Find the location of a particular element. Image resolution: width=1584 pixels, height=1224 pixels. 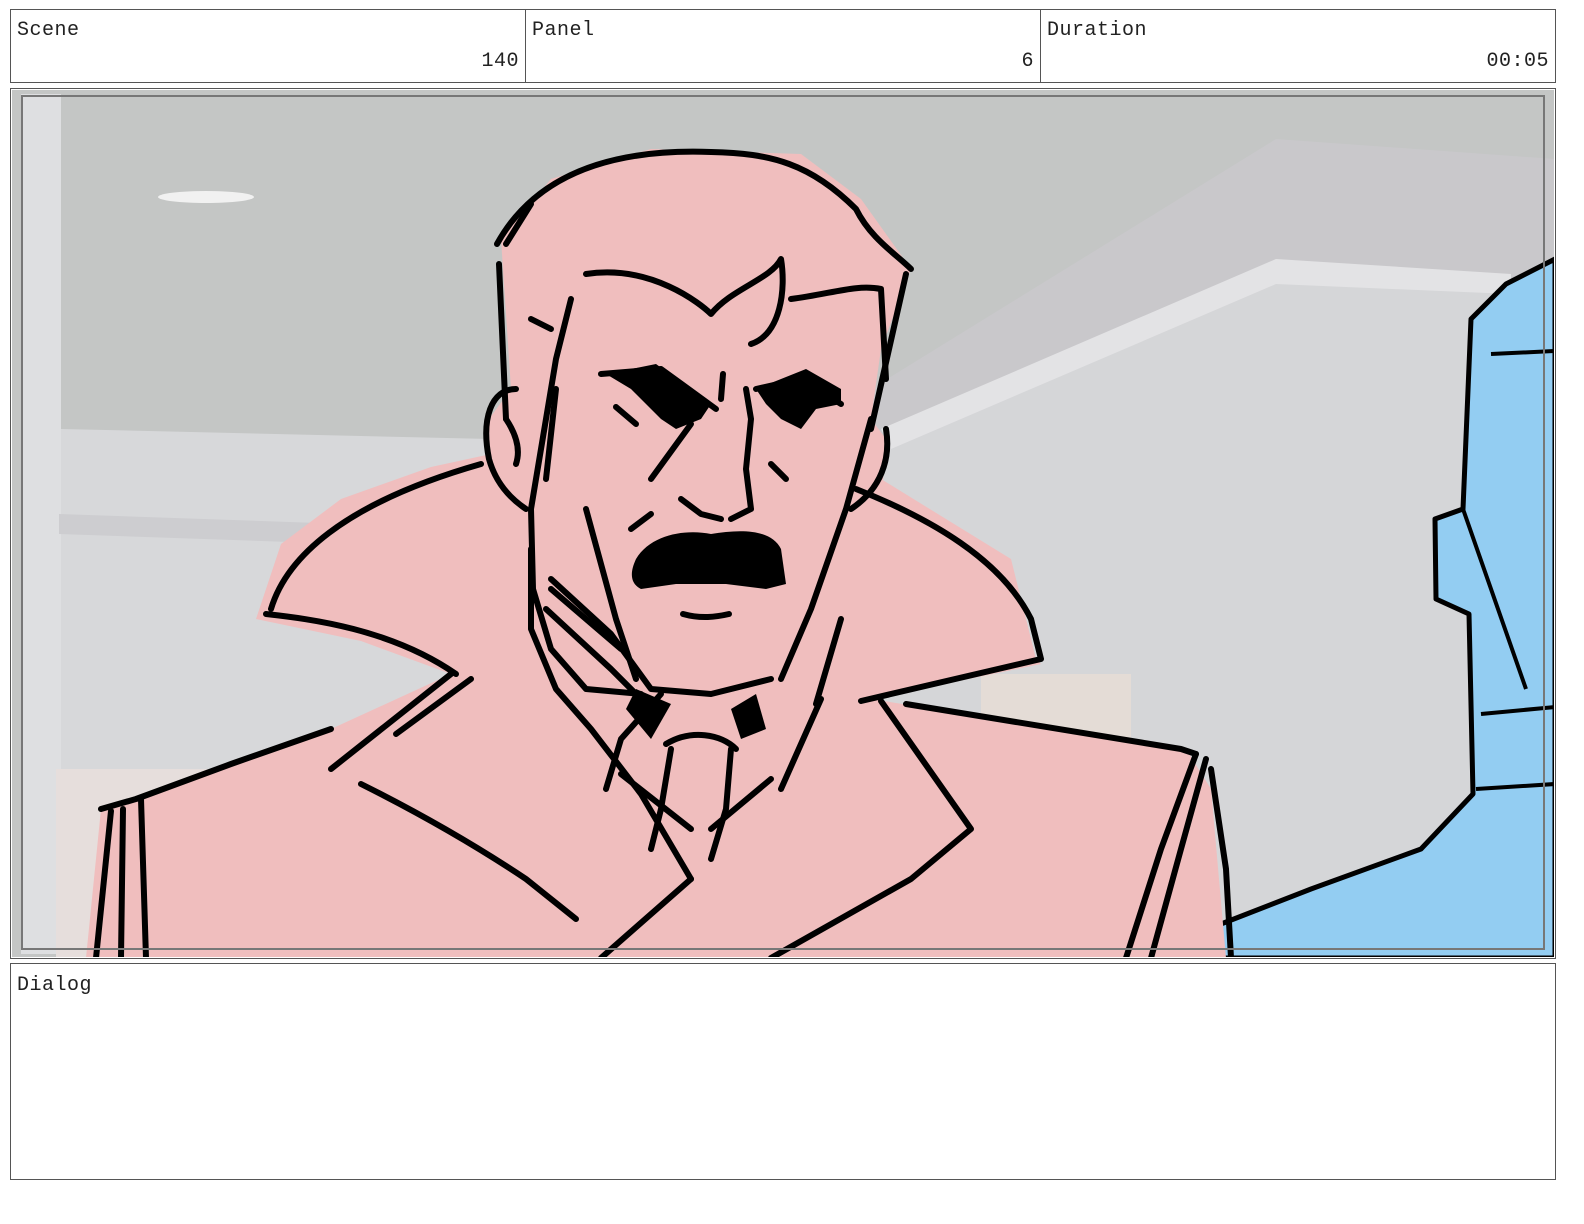

scene-label: Scene is located at coordinates (48, 30).